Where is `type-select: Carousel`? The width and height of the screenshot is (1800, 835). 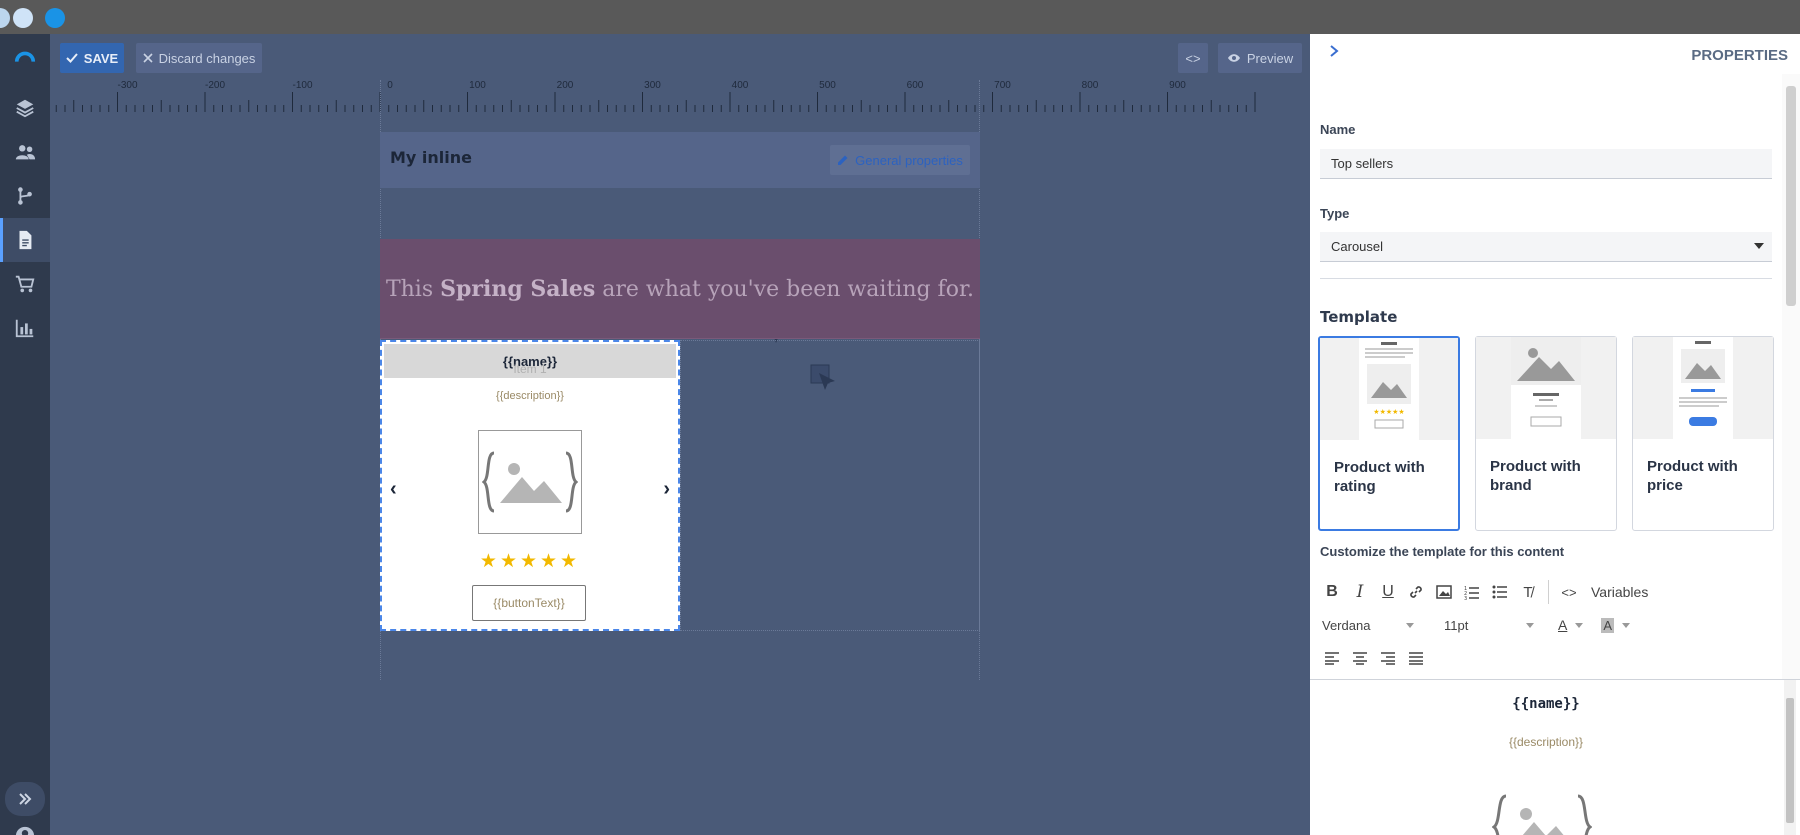
type-select: Carousel is located at coordinates (1546, 247).